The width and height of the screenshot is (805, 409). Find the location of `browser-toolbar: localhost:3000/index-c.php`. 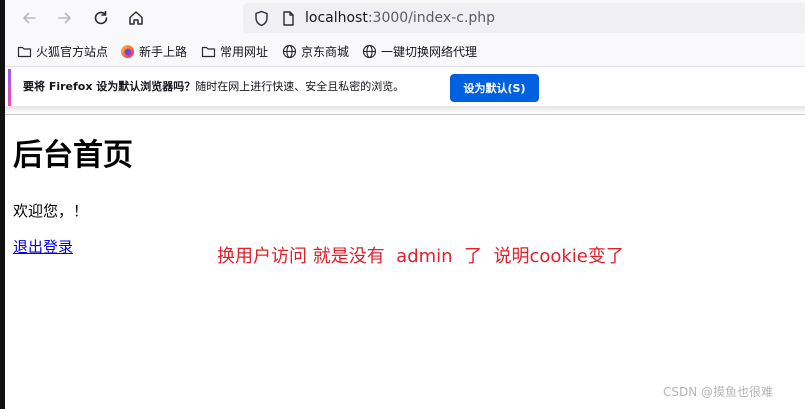

browser-toolbar: localhost:3000/index-c.php is located at coordinates (405, 18).